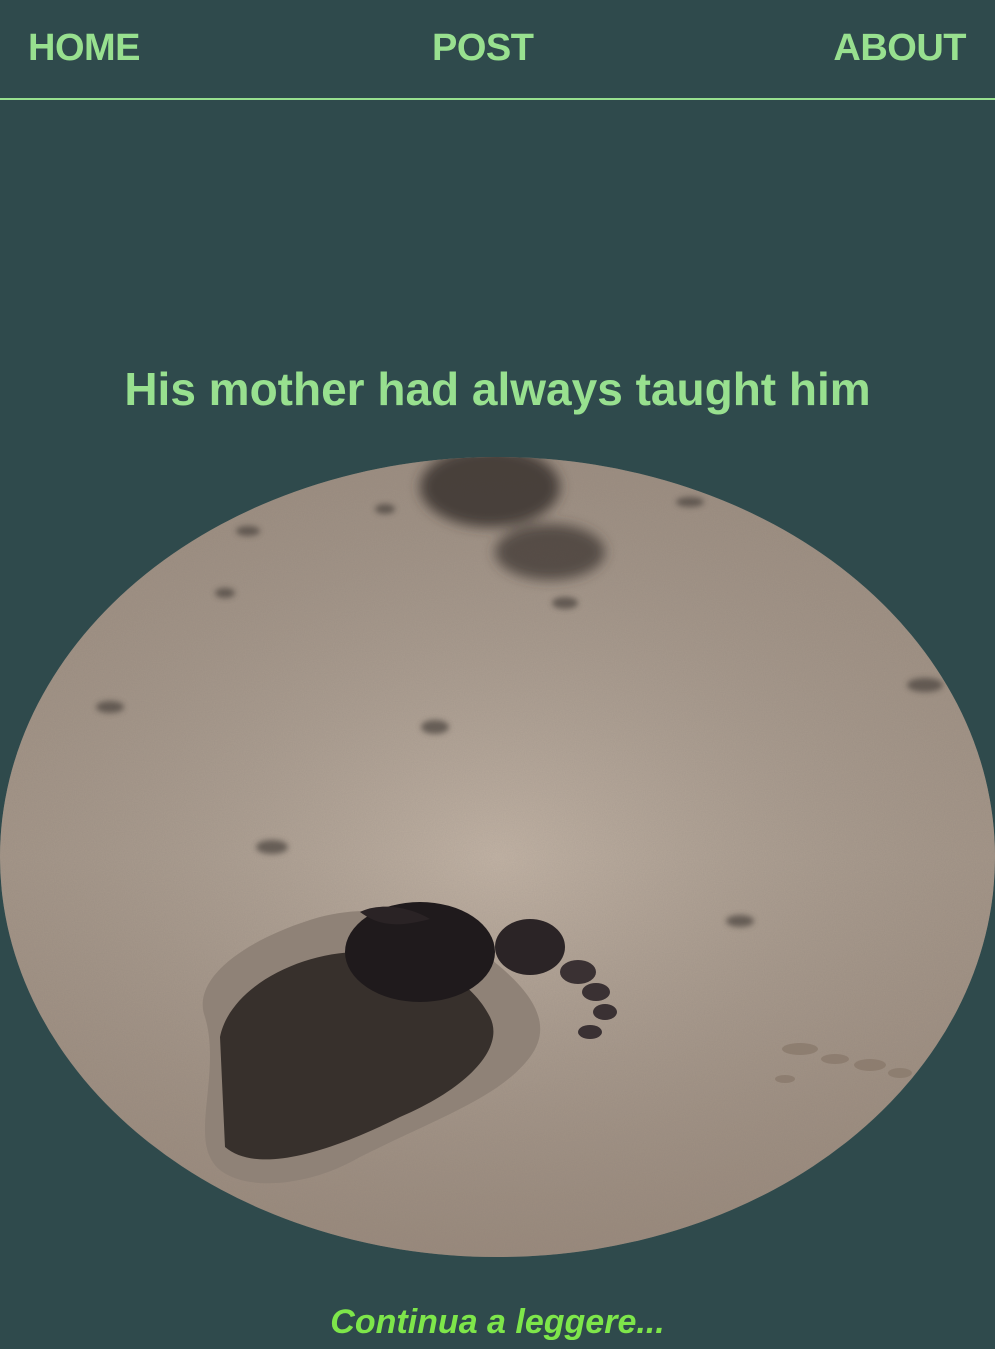  Describe the element at coordinates (497, 389) in the screenshot. I see `post-title: His mother had always taught him` at that location.